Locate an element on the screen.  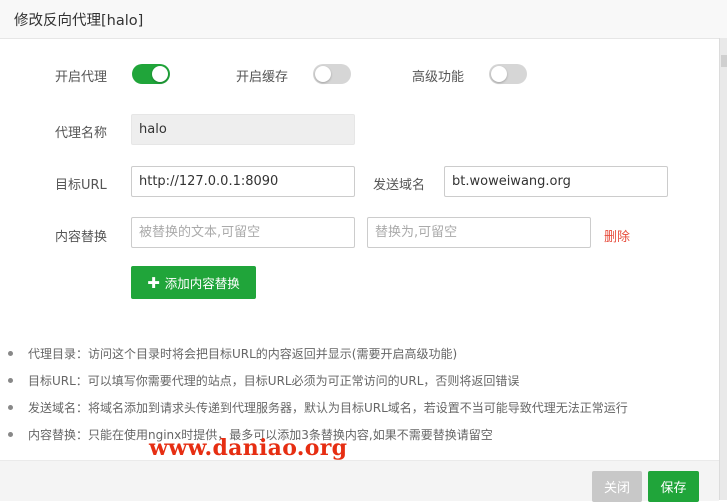
delete-replace-link: 删除 is located at coordinates (617, 235).